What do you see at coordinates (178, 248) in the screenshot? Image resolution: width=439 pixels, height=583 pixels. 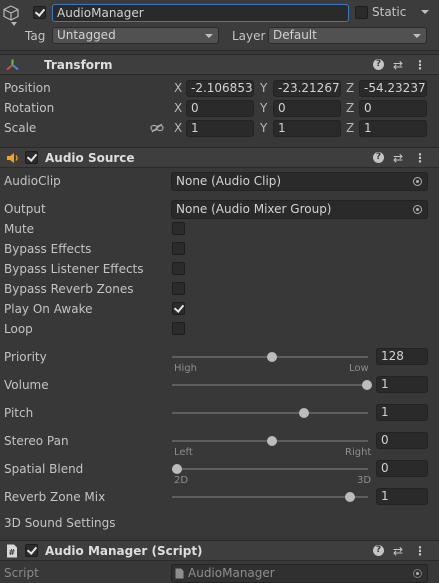 I see `bypass-effects-checkbox` at bounding box center [178, 248].